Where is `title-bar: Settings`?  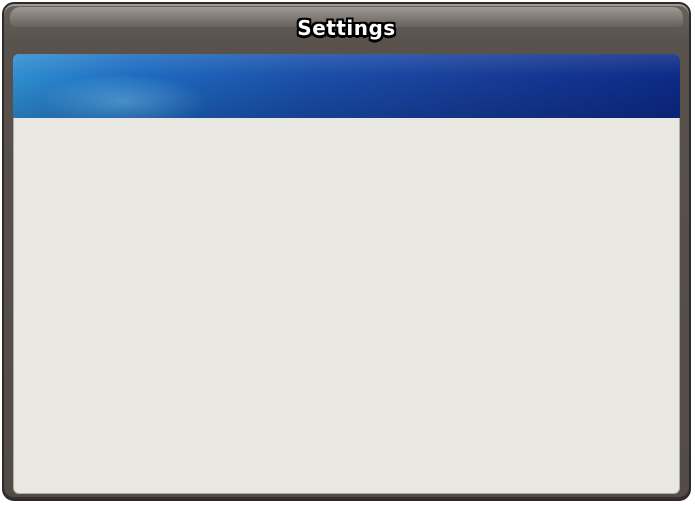
title-bar: Settings is located at coordinates (346, 29).